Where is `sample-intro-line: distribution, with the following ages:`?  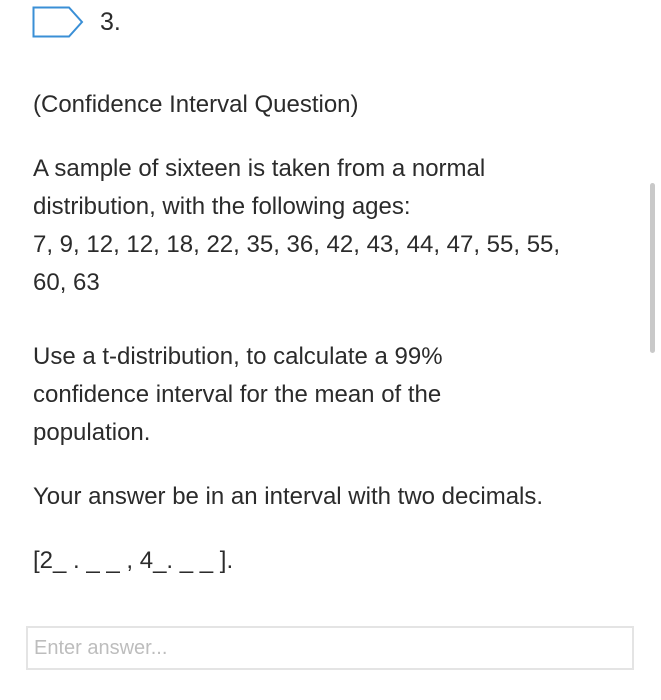 sample-intro-line: distribution, with the following ages: is located at coordinates (222, 206).